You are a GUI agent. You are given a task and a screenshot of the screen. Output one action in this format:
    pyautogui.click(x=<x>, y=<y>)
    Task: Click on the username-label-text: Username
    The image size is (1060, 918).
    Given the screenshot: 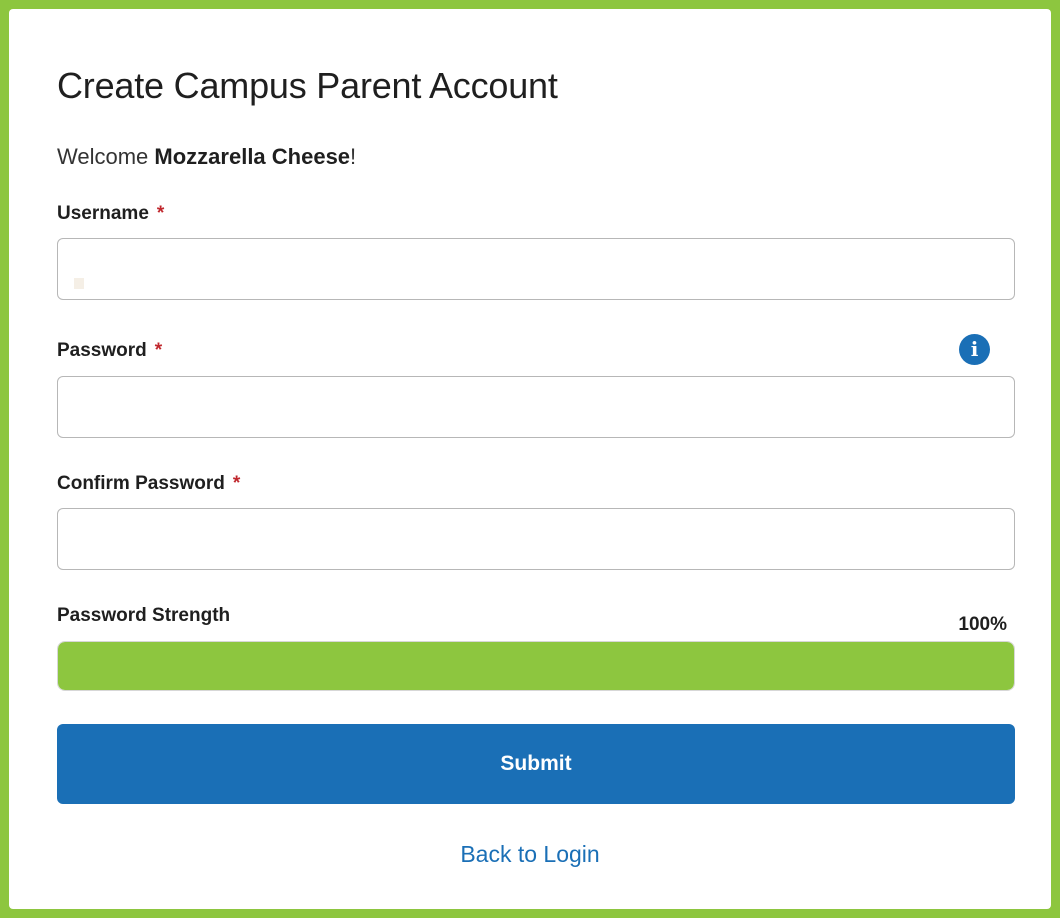 What is the action you would take?
    pyautogui.click(x=103, y=213)
    